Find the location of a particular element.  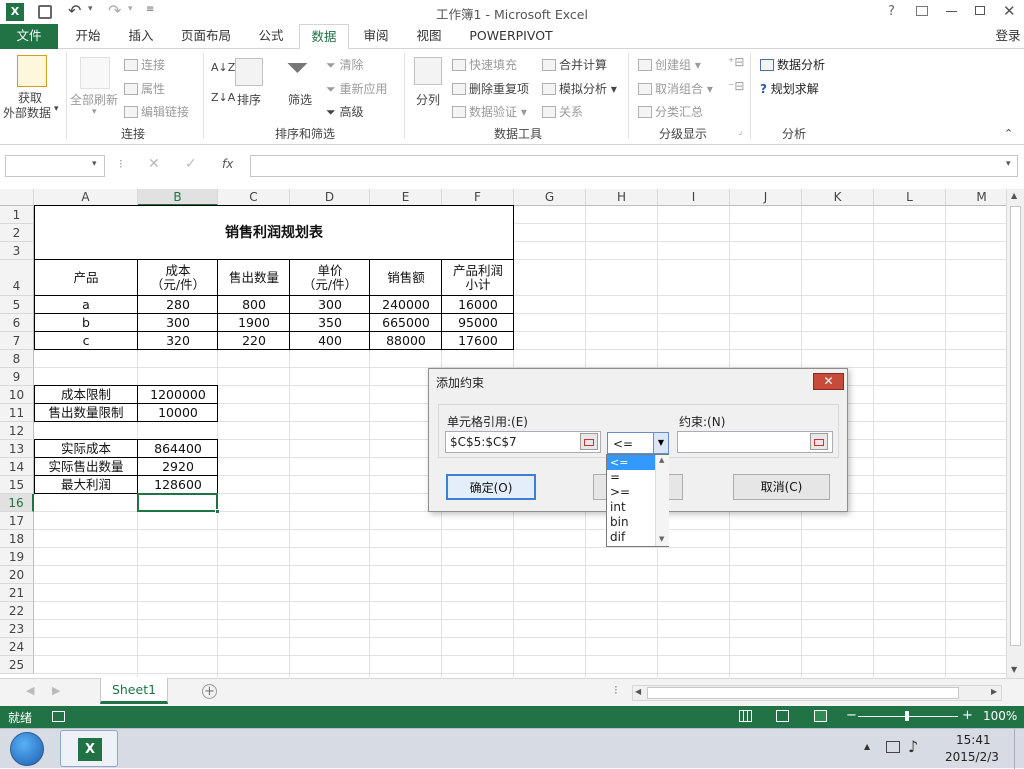

zoom-slider is located at coordinates (908, 716).